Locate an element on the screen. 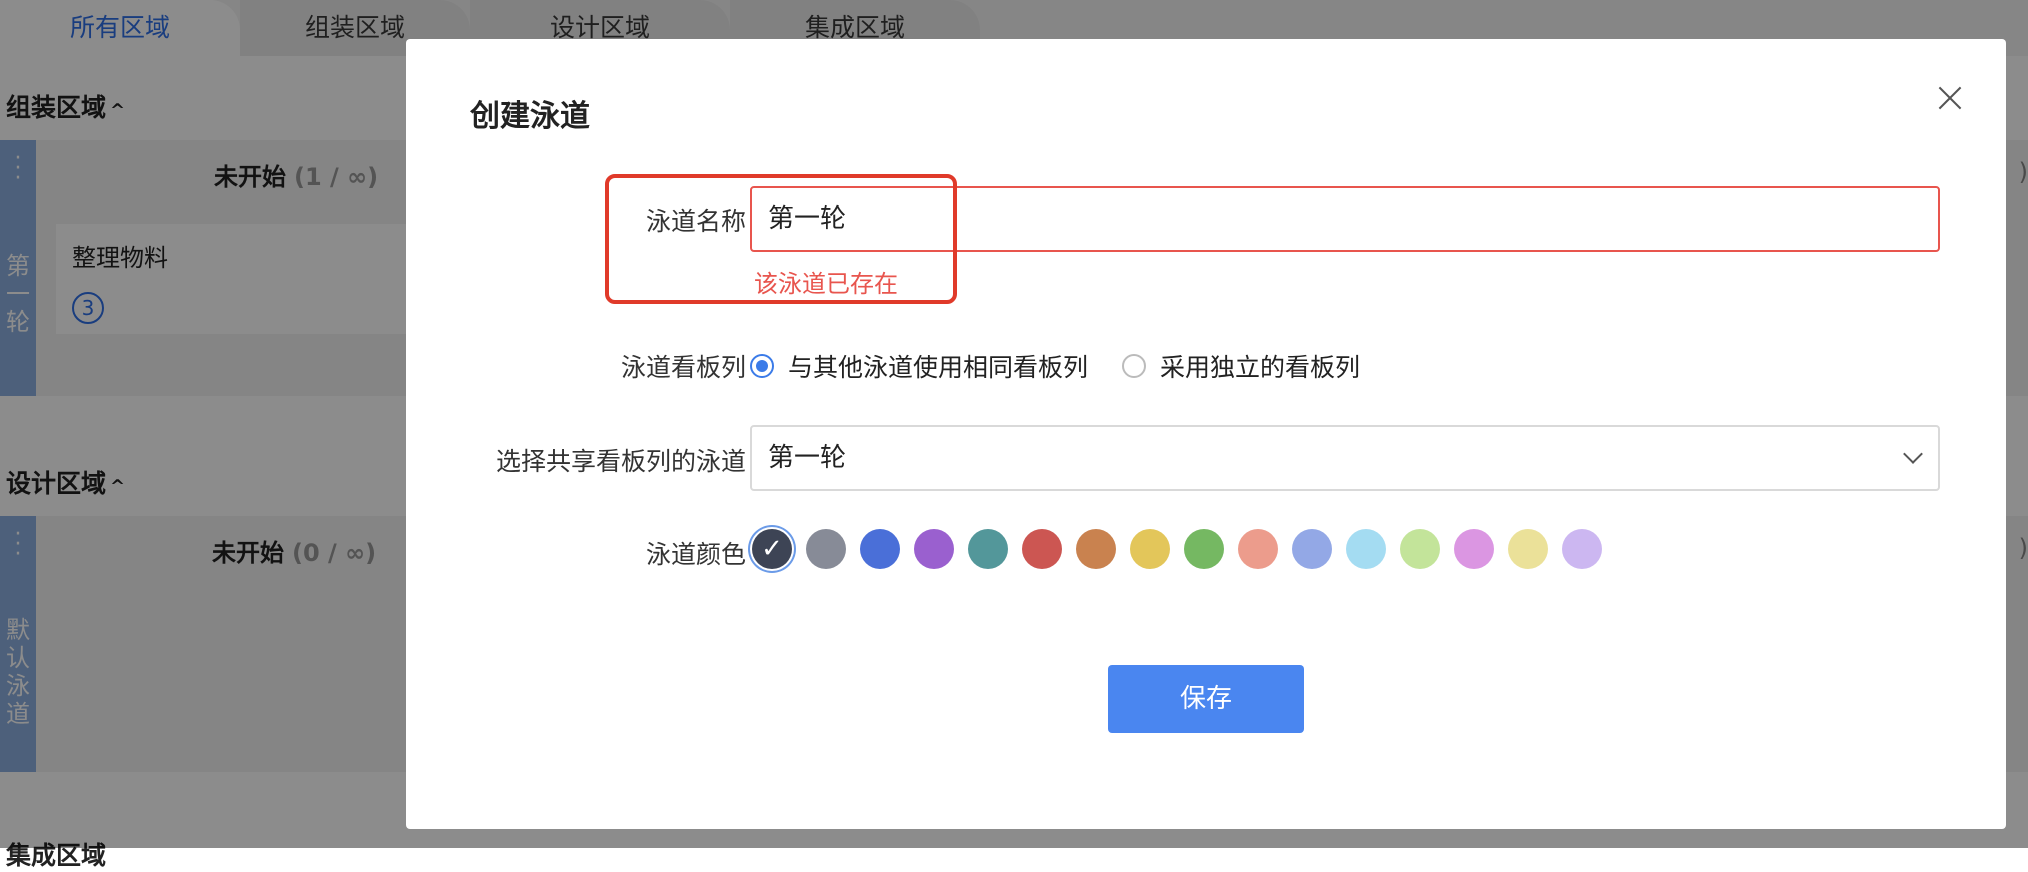 The height and width of the screenshot is (872, 2028). radio-unchecked-icon is located at coordinates (1134, 366).